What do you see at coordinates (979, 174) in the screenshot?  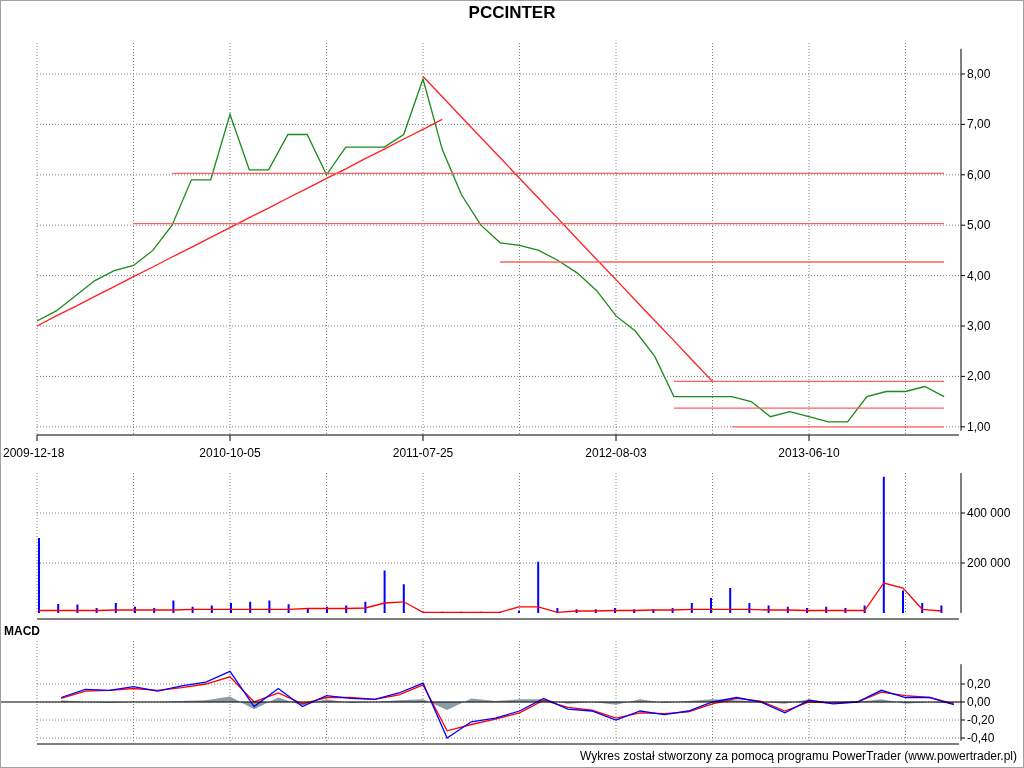 I see `axis-label: 6,00` at bounding box center [979, 174].